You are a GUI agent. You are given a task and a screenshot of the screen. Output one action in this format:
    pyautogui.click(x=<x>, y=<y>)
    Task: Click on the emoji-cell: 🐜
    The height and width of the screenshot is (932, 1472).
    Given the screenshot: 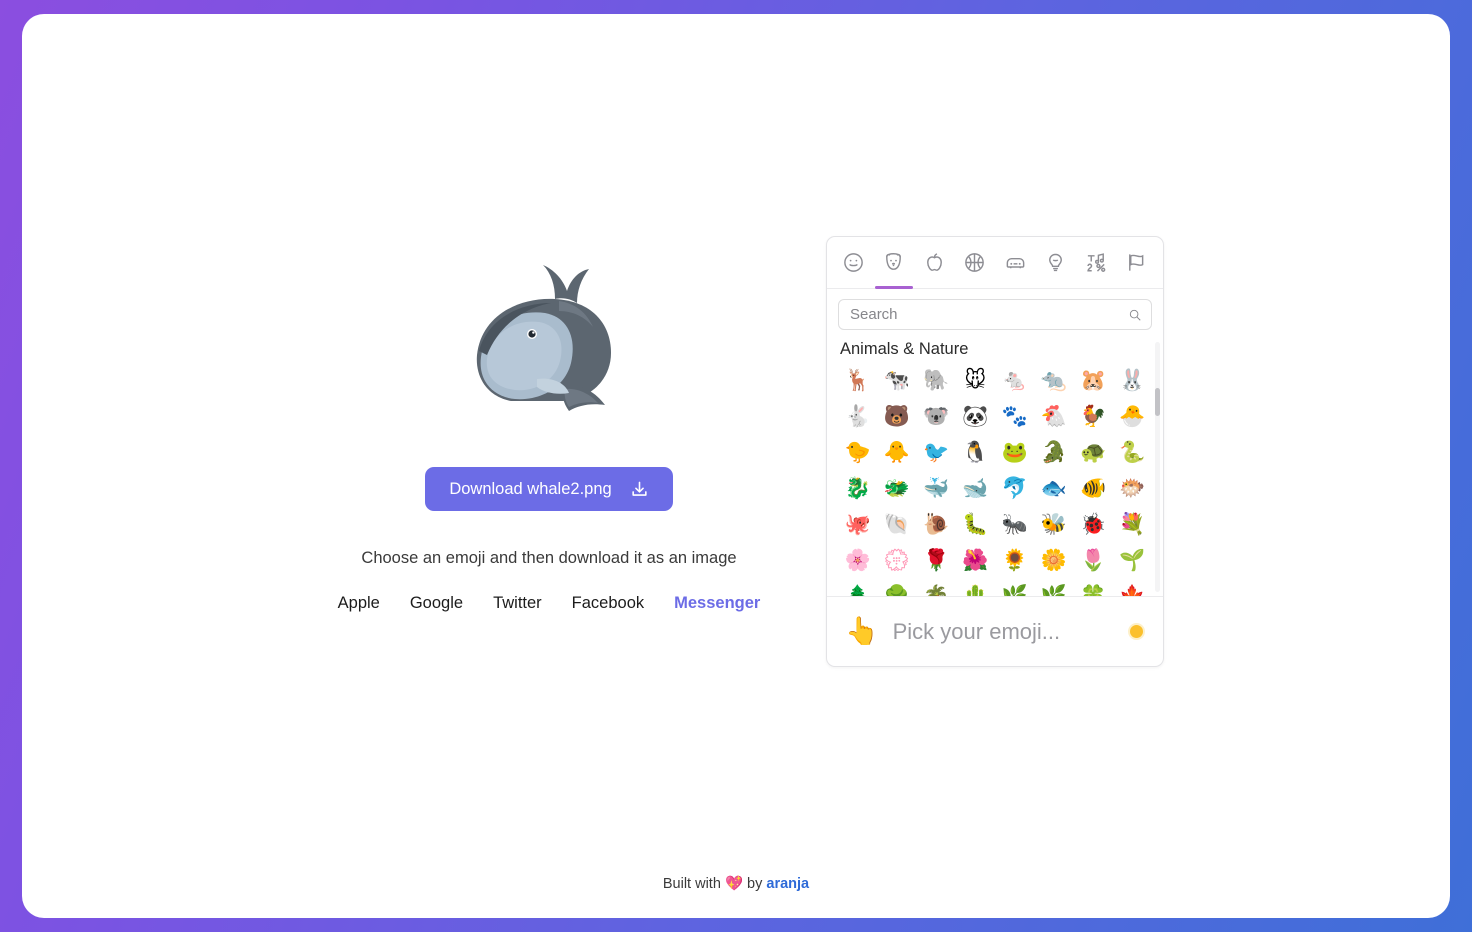 What is the action you would take?
    pyautogui.click(x=1014, y=524)
    